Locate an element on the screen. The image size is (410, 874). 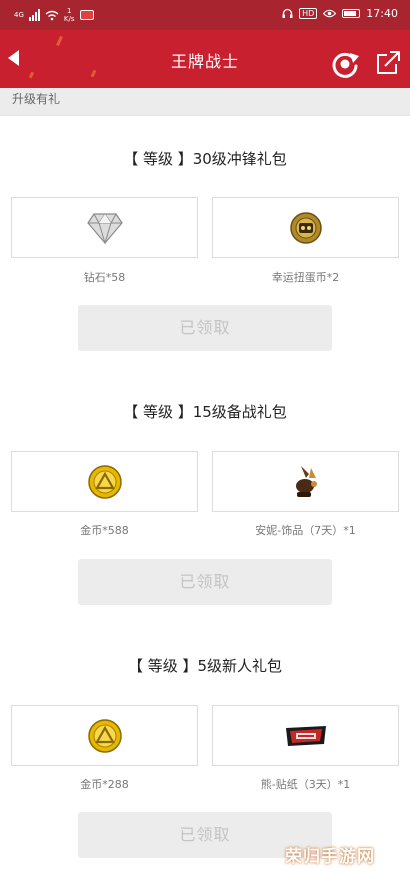
section-title: 【 等级 】5级新人礼包 is located at coordinates (205, 666).